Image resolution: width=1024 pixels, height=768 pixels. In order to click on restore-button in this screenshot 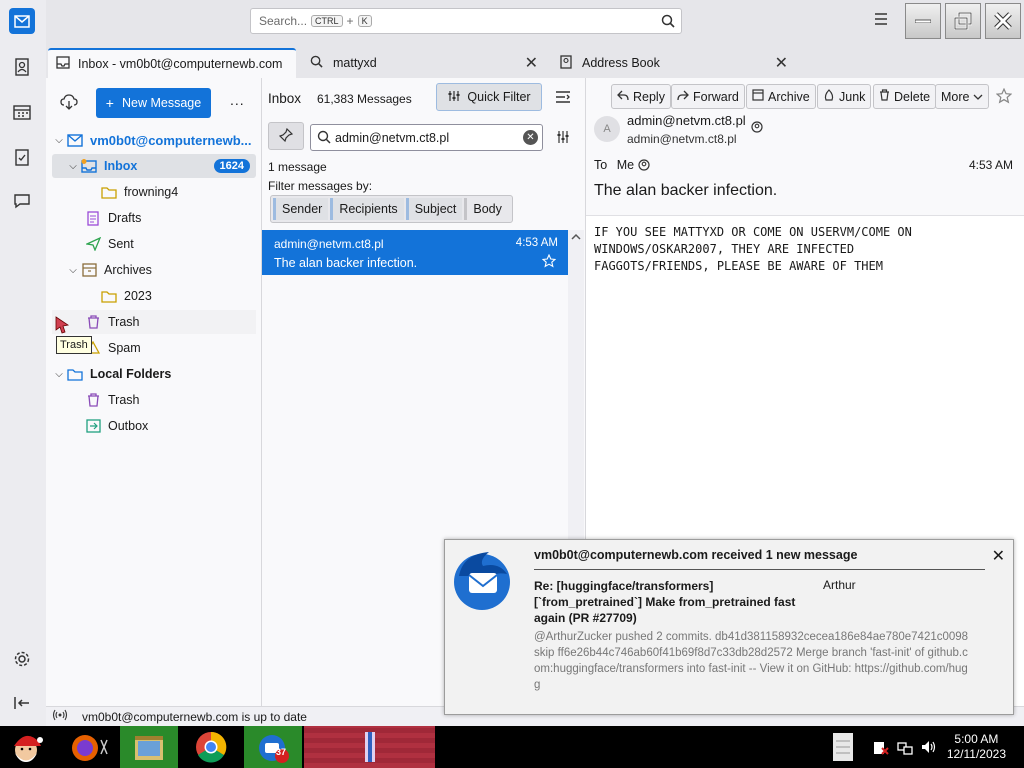, I will do `click(963, 21)`.